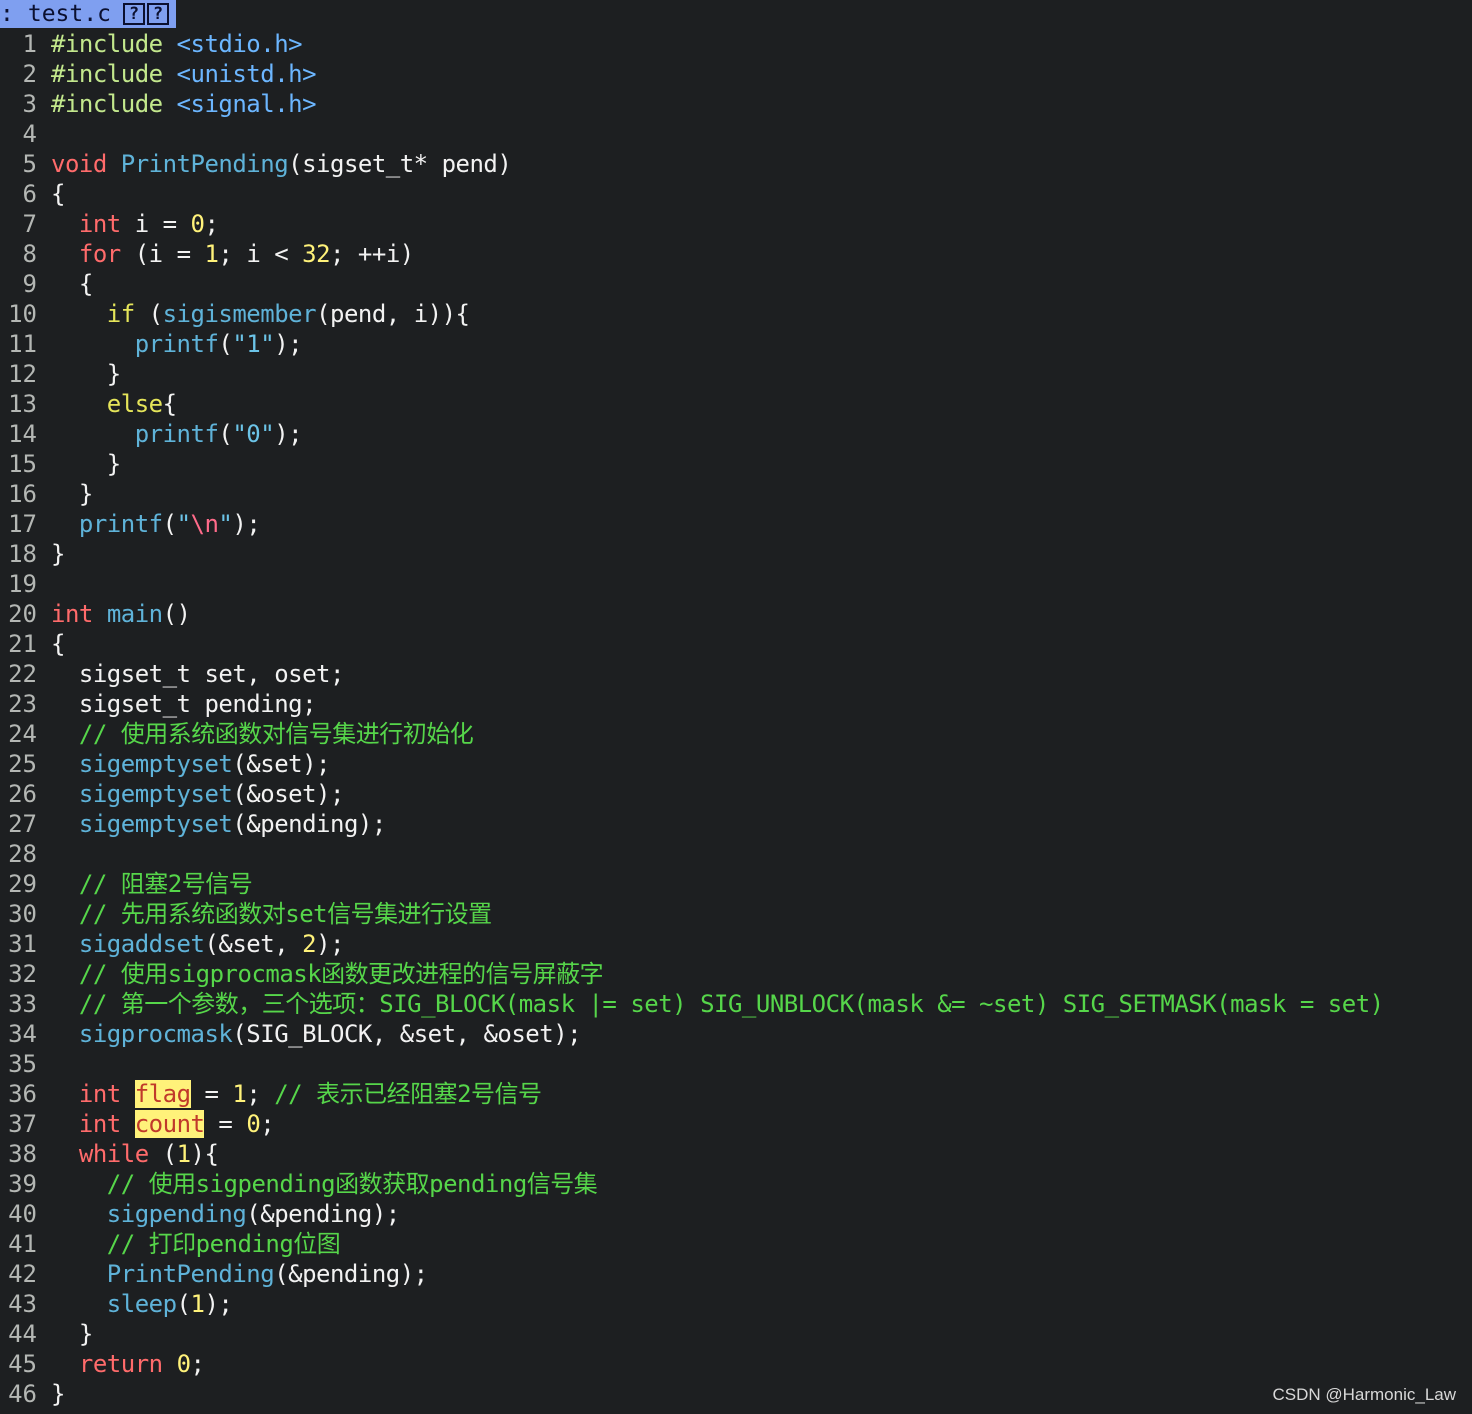 Image resolution: width=1472 pixels, height=1414 pixels. I want to click on code-line: 15 }, so click(736, 464).